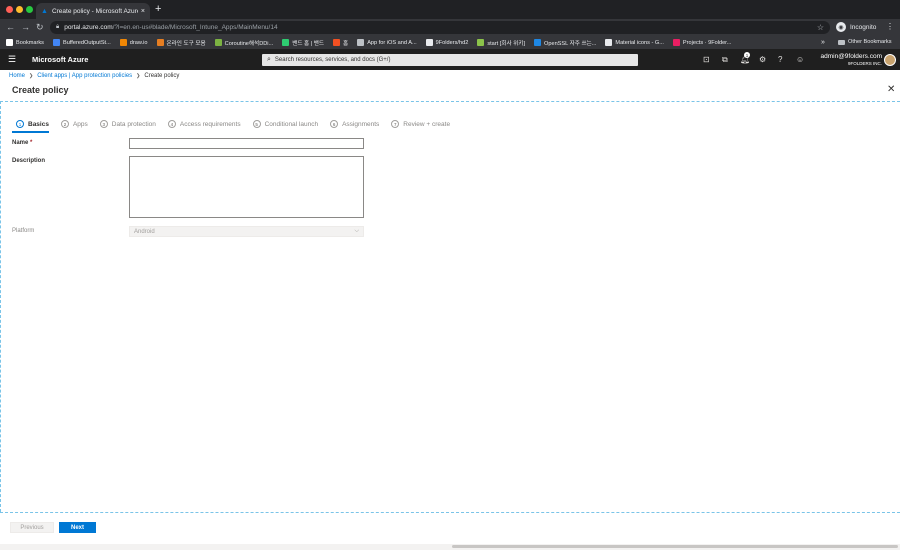 The height and width of the screenshot is (550, 900). I want to click on bookmark-item: 9Folders/hd2, so click(446, 42).